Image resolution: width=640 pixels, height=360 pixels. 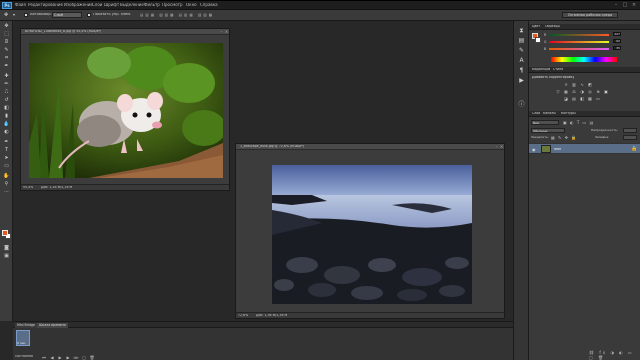 What do you see at coordinates (521, 40) in the screenshot?
I see `properties-icon: ▤` at bounding box center [521, 40].